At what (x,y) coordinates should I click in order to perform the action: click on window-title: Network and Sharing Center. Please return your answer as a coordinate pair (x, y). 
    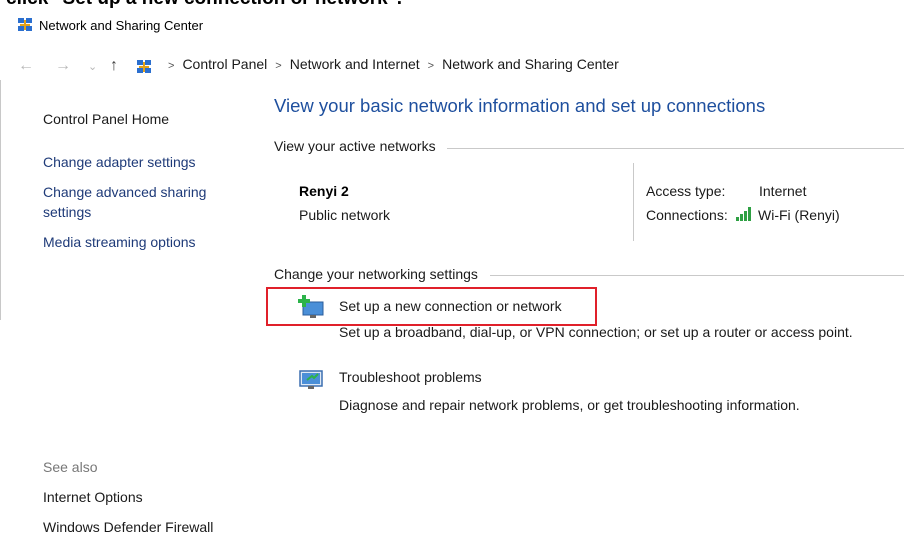
    Looking at the image, I should click on (110, 26).